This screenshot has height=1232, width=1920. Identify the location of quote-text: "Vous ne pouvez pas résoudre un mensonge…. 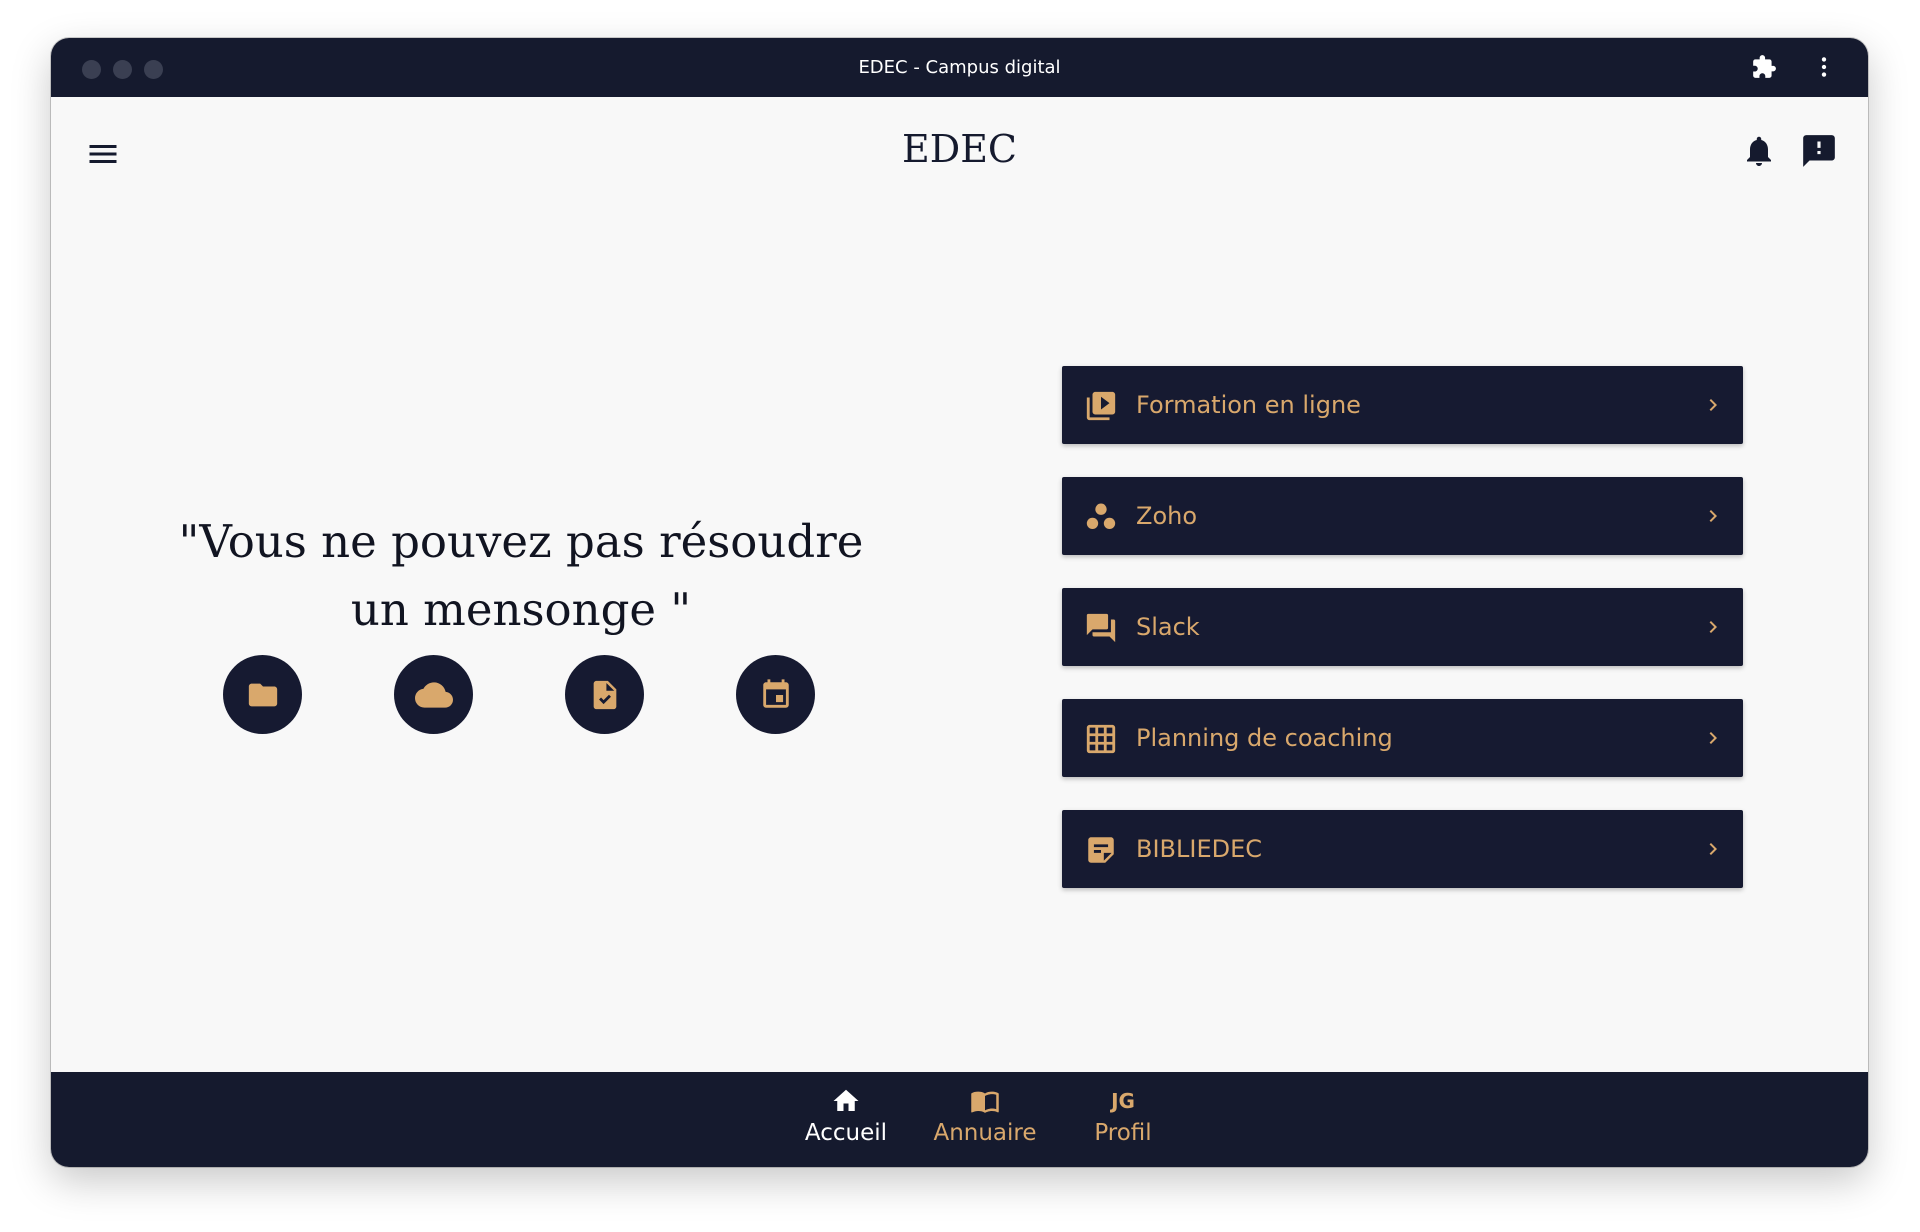
(521, 575).